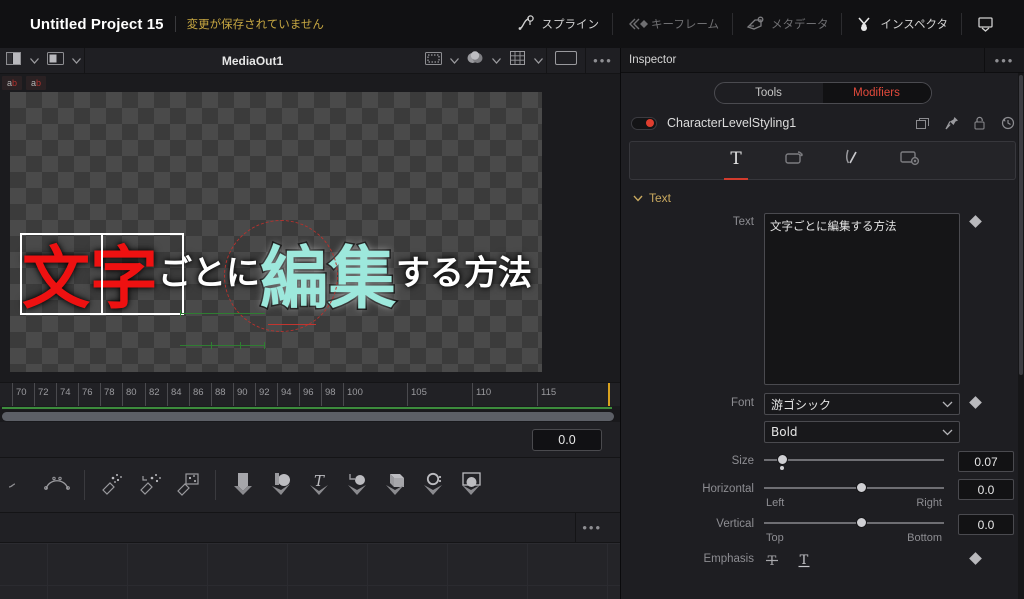  I want to click on text-segment-red: 文字, so click(90, 279).